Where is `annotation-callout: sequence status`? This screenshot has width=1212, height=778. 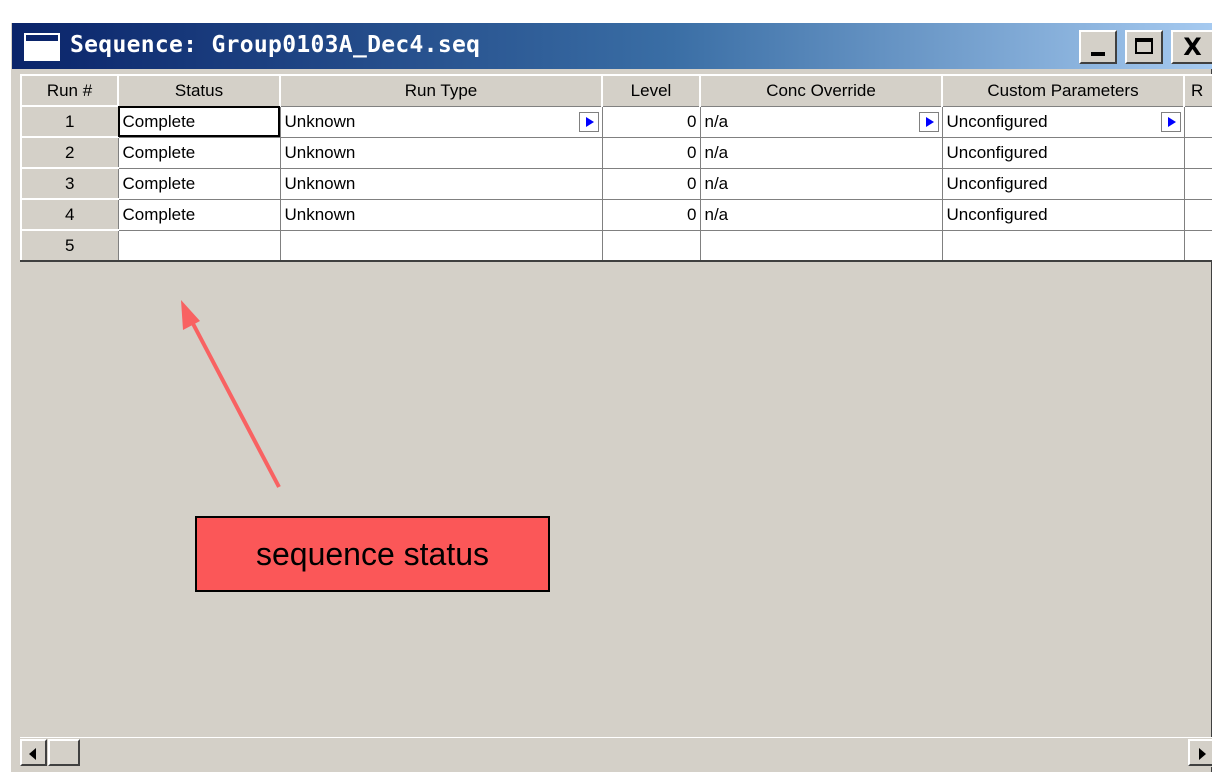 annotation-callout: sequence status is located at coordinates (372, 554).